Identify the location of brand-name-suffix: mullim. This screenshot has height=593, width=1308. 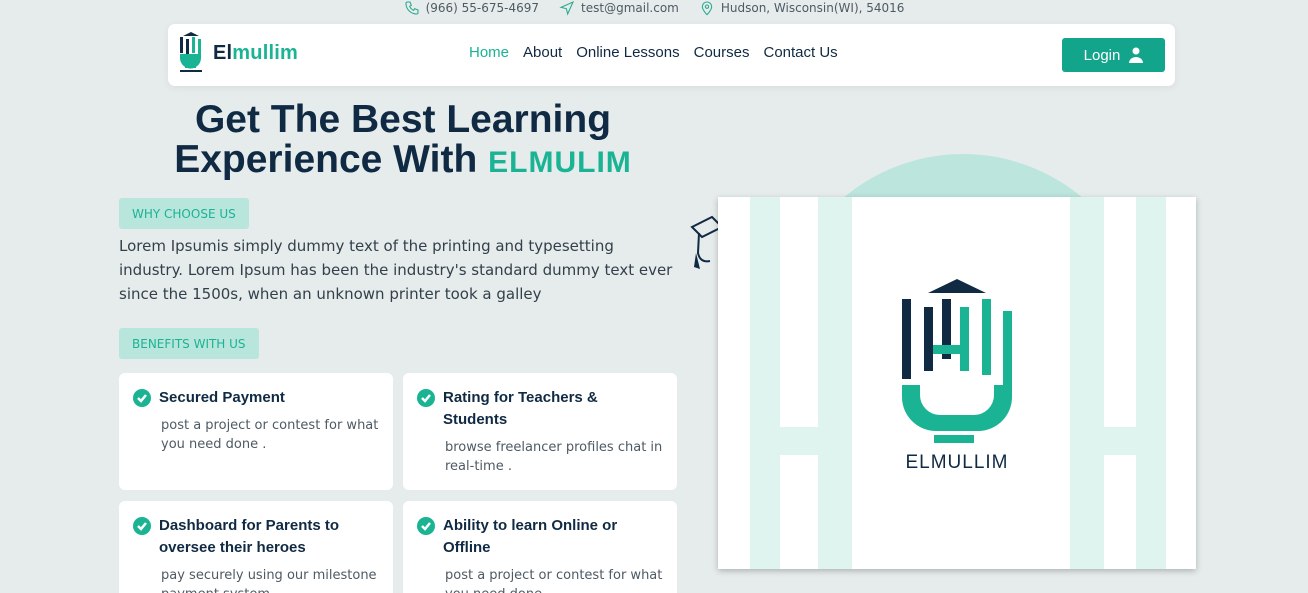
(265, 52).